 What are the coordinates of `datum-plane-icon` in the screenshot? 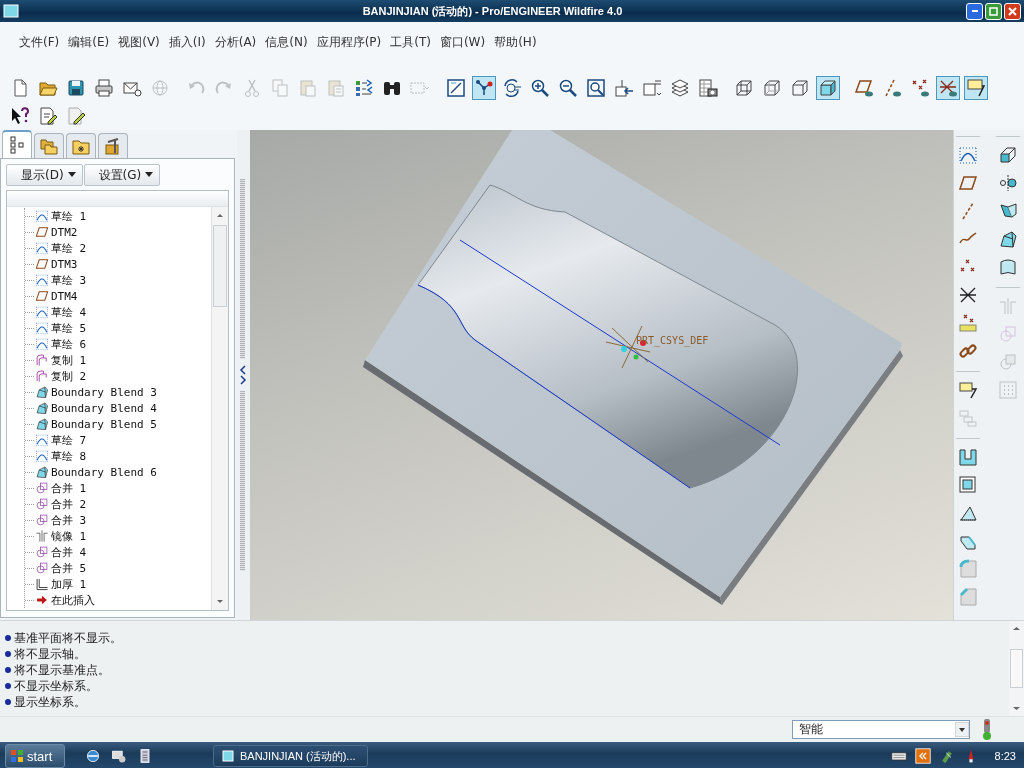 It's located at (42, 296).